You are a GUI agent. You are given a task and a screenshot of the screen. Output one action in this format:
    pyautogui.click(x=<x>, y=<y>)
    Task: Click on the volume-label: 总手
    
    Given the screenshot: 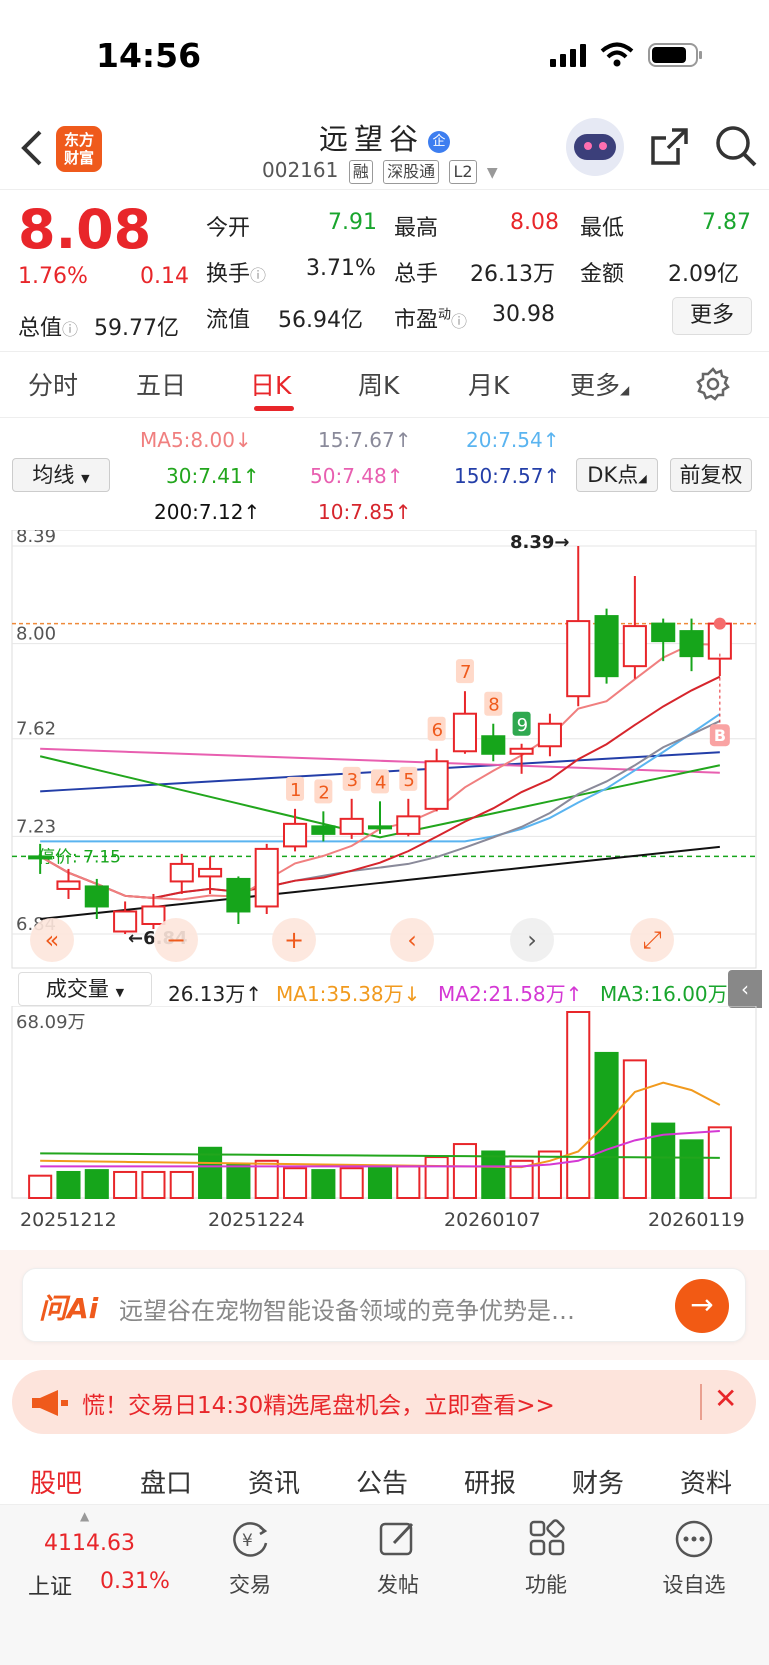 What is the action you would take?
    pyautogui.click(x=416, y=274)
    